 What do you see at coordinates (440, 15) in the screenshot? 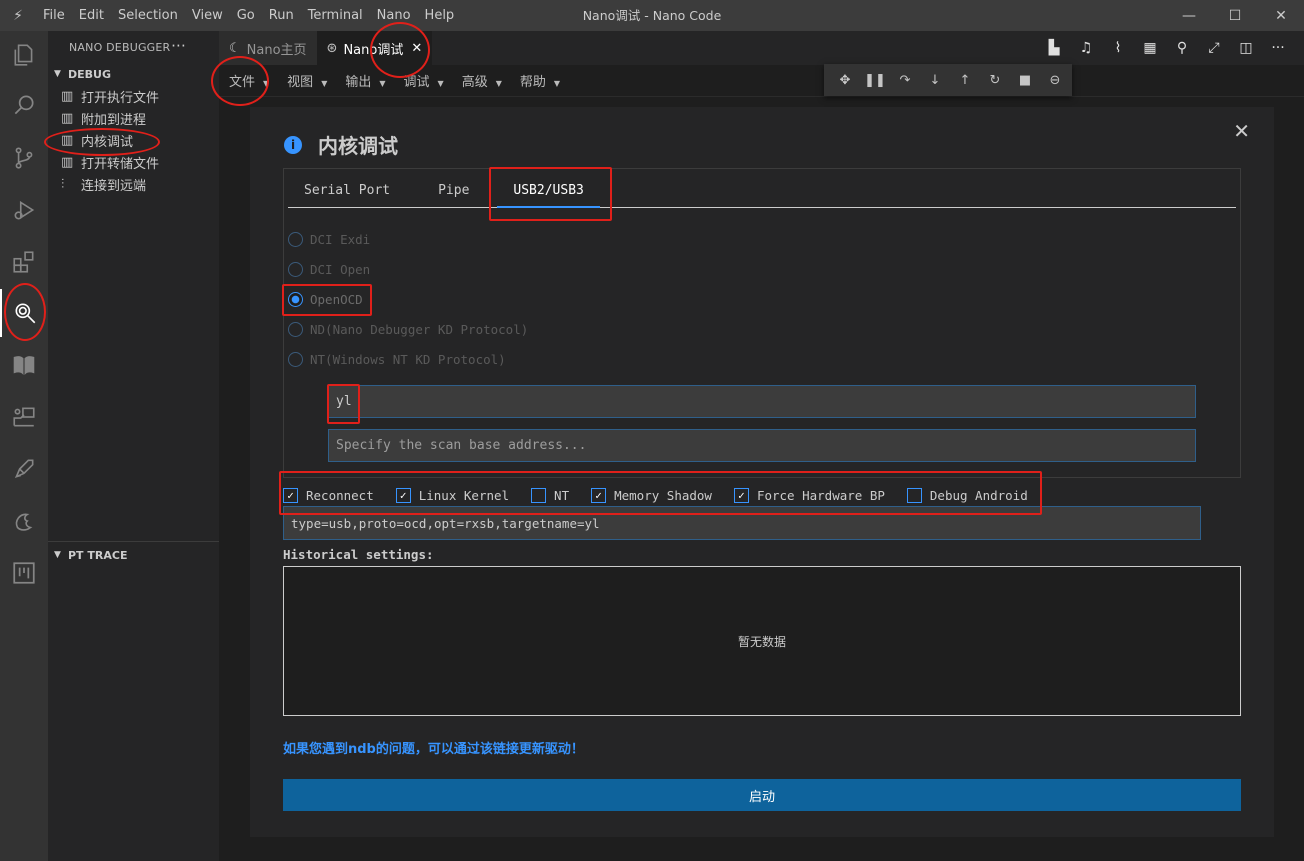
I see `menu-help: Help` at bounding box center [440, 15].